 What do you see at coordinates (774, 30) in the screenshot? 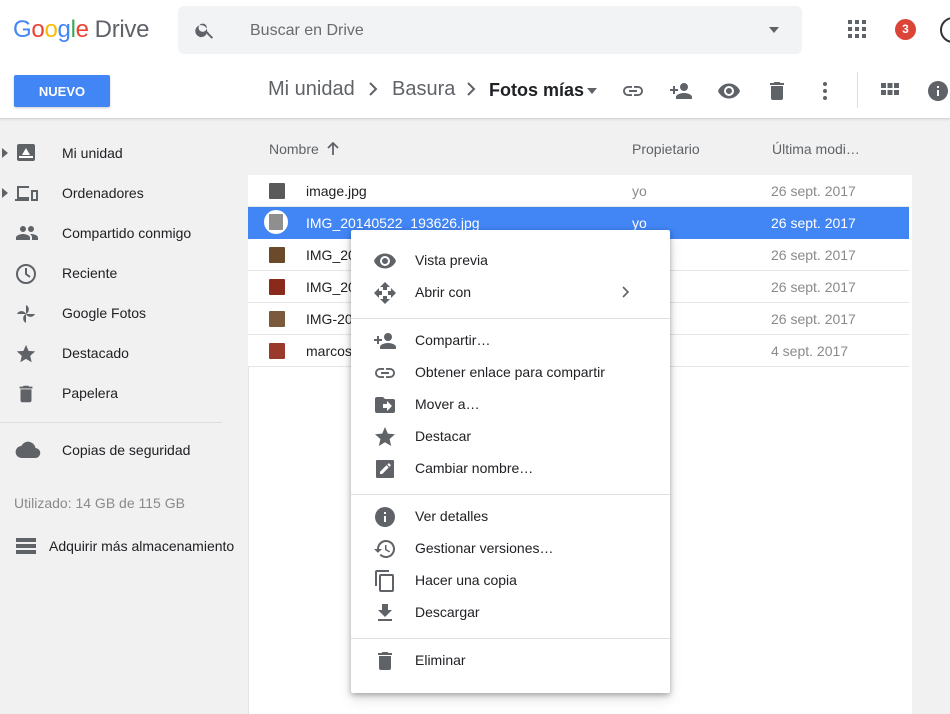
I see `search-options-caret-icon` at bounding box center [774, 30].